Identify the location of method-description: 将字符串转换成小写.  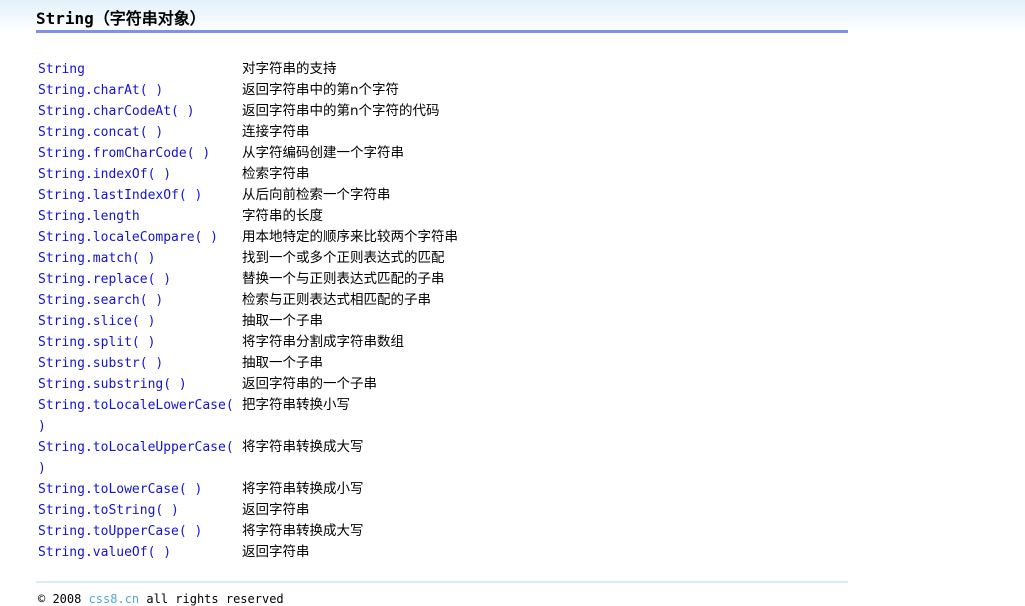
(303, 489).